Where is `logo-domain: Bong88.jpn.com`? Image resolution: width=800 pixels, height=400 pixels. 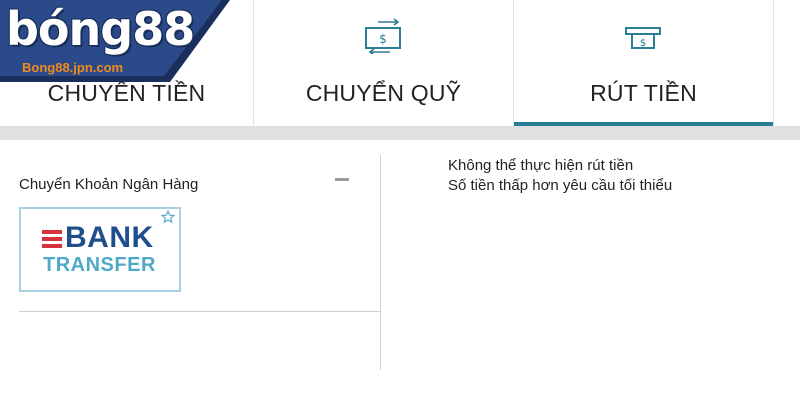 logo-domain: Bong88.jpn.com is located at coordinates (73, 67).